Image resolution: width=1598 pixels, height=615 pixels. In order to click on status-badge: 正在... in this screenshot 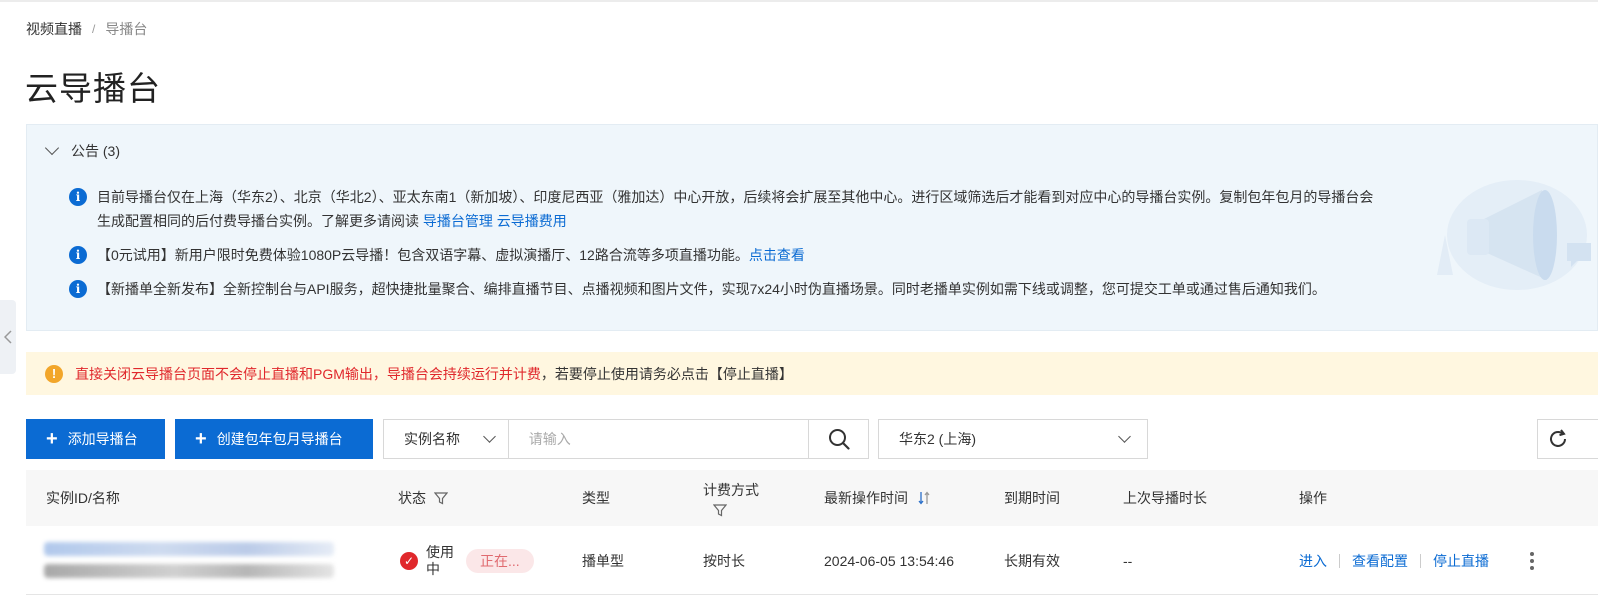, I will do `click(500, 560)`.